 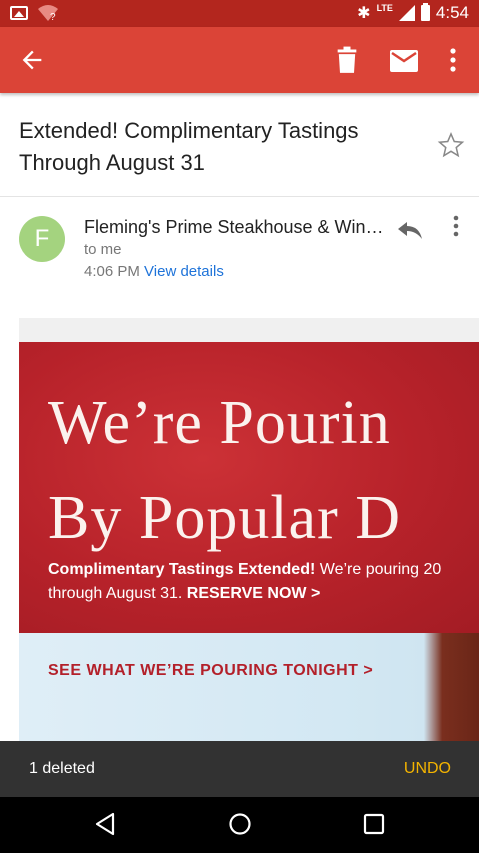 I want to click on reply-icon, so click(x=410, y=229).